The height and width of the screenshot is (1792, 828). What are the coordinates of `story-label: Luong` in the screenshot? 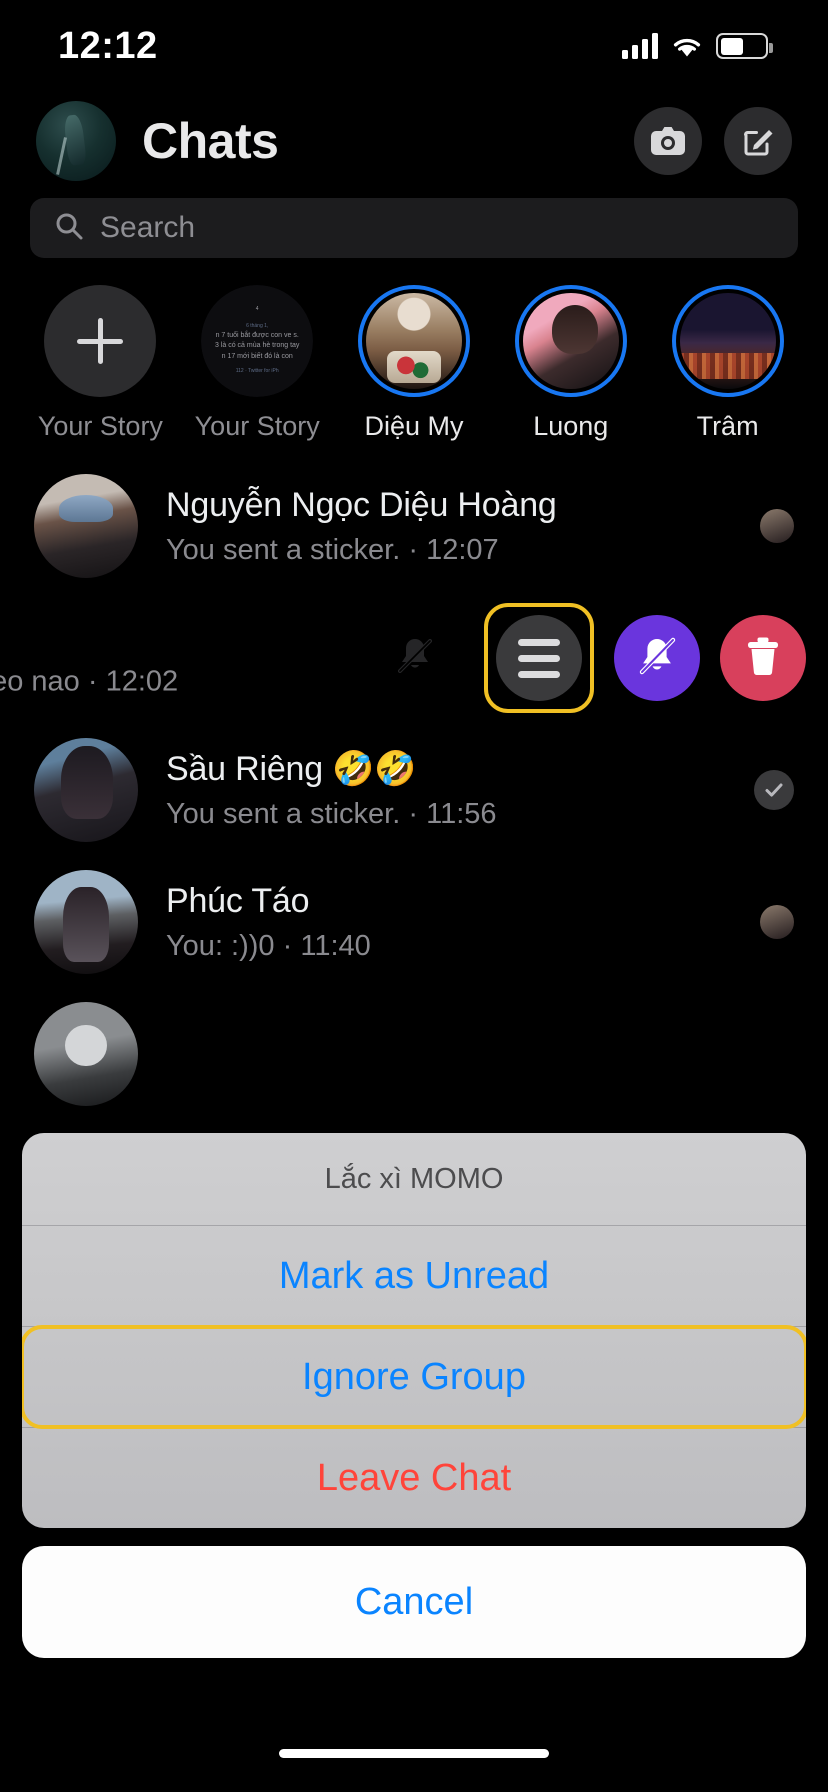 It's located at (571, 426).